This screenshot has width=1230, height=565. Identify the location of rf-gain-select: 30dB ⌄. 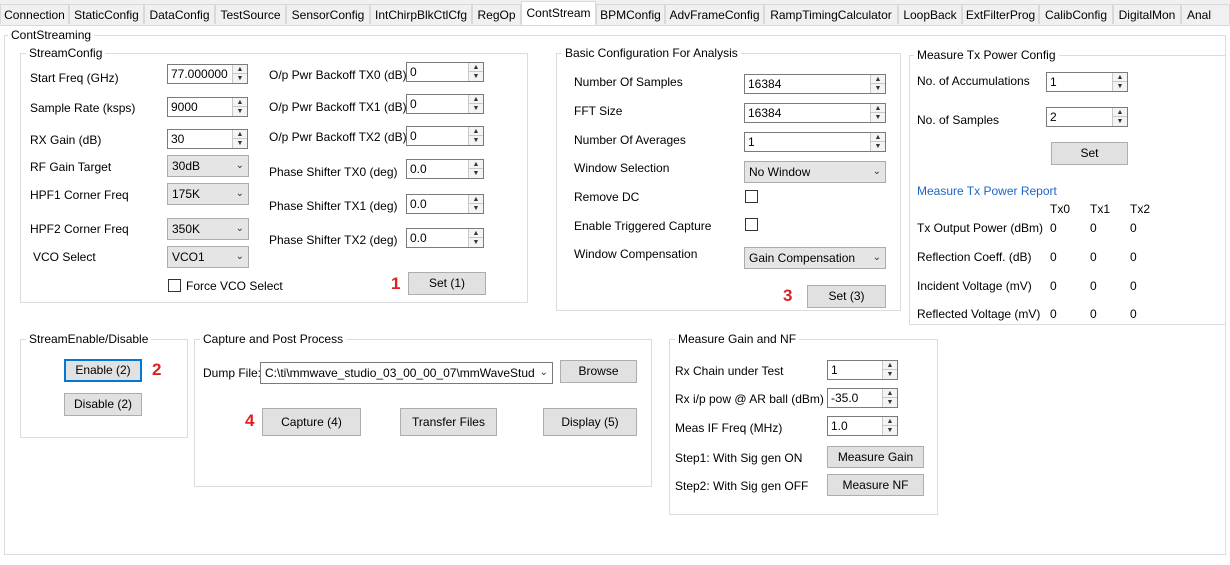
(208, 166).